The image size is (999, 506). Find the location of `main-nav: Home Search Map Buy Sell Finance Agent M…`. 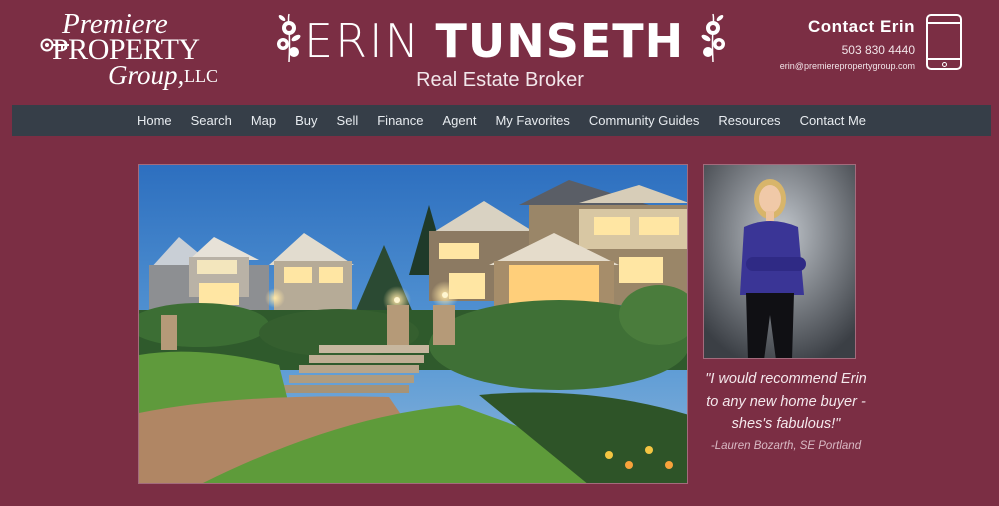

main-nav: Home Search Map Buy Sell Finance Agent M… is located at coordinates (501, 120).